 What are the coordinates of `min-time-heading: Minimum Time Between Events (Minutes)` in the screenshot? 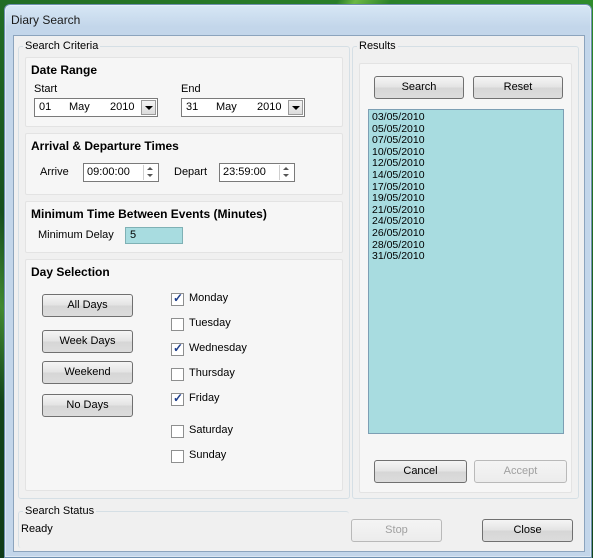 It's located at (149, 214).